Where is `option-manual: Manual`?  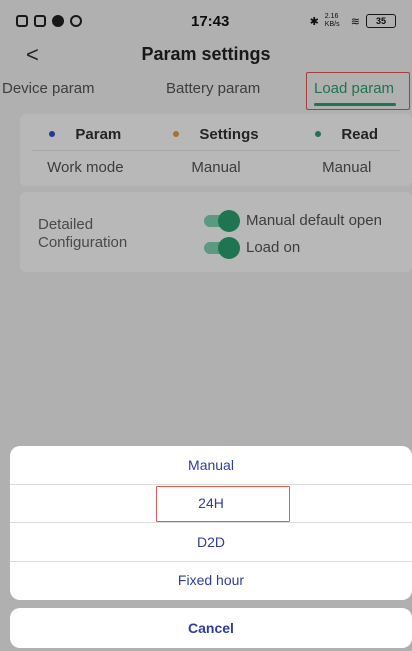
option-manual: Manual is located at coordinates (211, 465).